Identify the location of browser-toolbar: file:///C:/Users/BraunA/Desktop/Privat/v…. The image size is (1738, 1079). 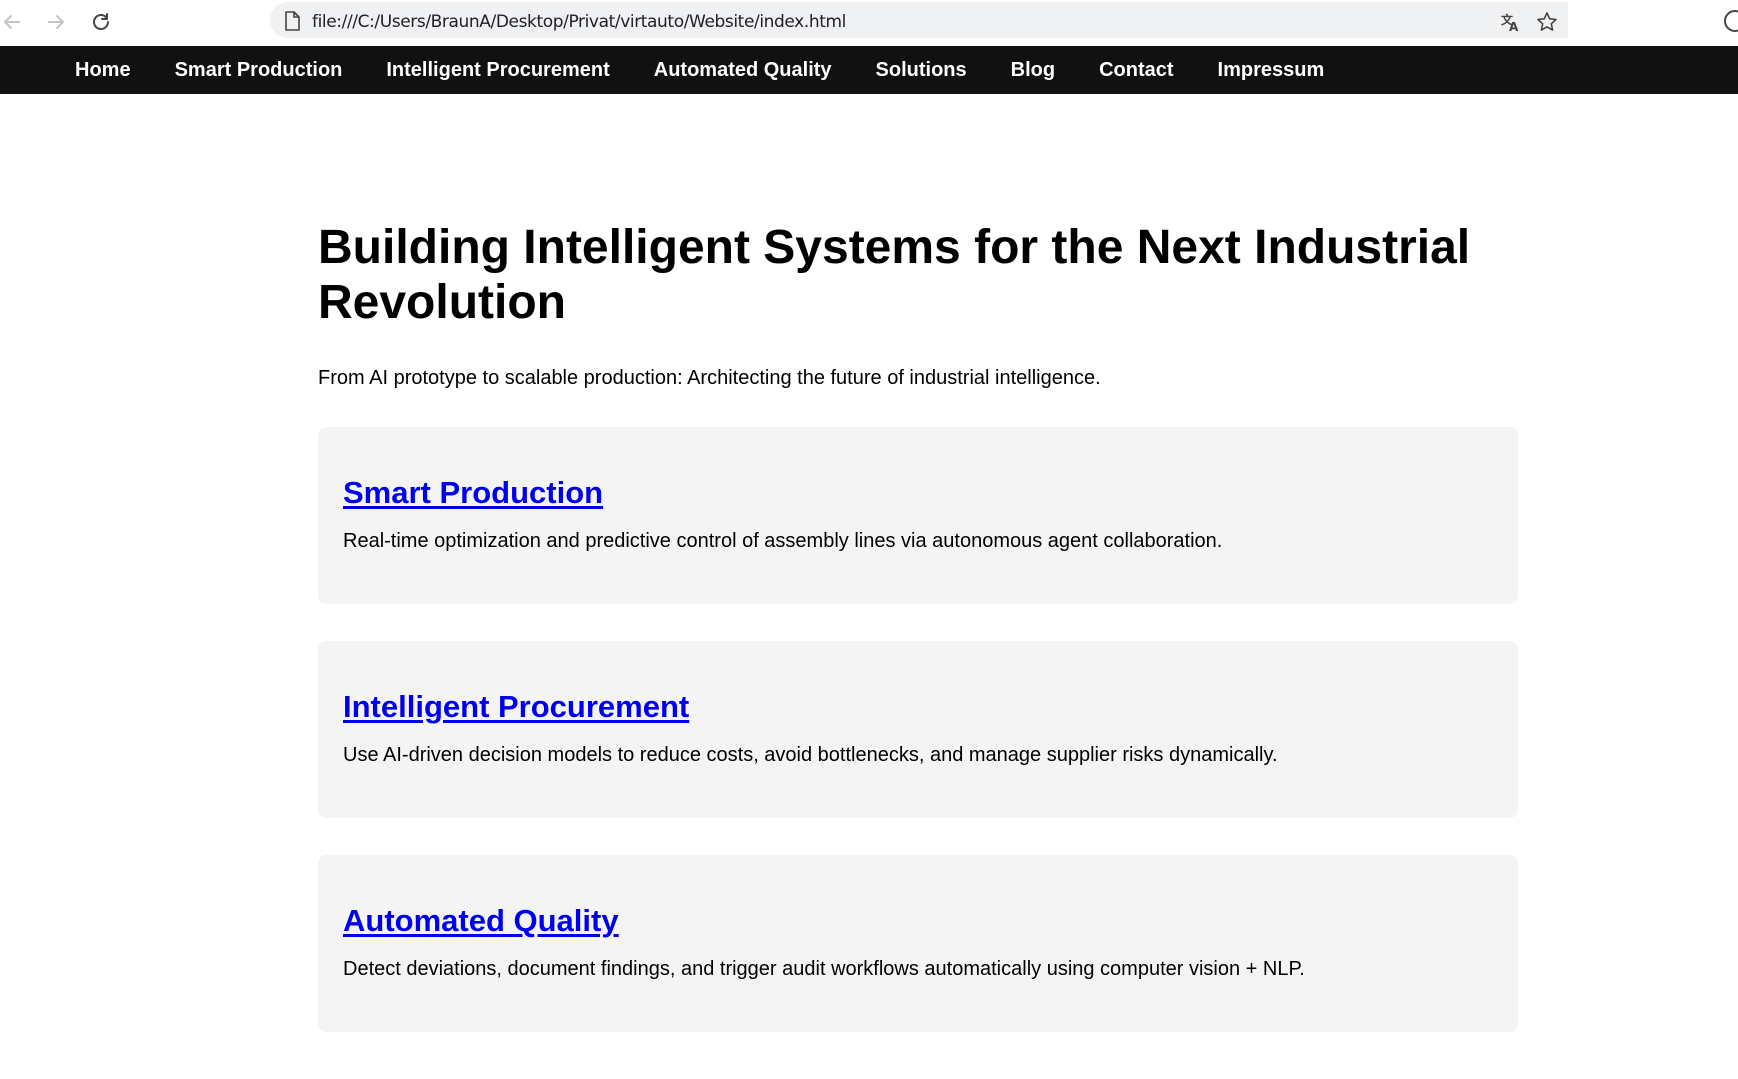
(869, 23).